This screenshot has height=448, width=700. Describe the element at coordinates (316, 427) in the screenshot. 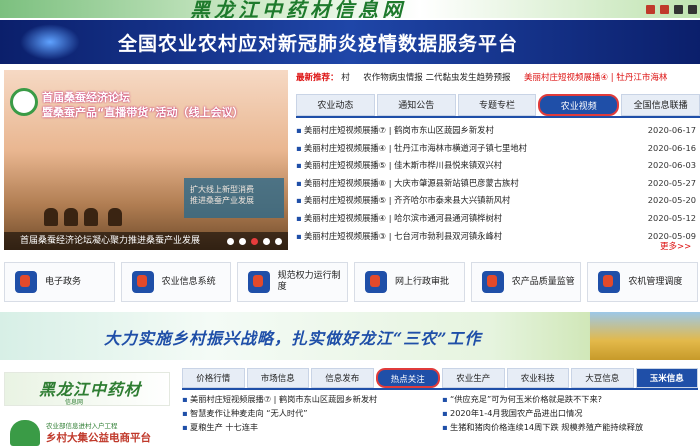

I see `hot-news-title: 夏粮生产 十七连丰` at that location.